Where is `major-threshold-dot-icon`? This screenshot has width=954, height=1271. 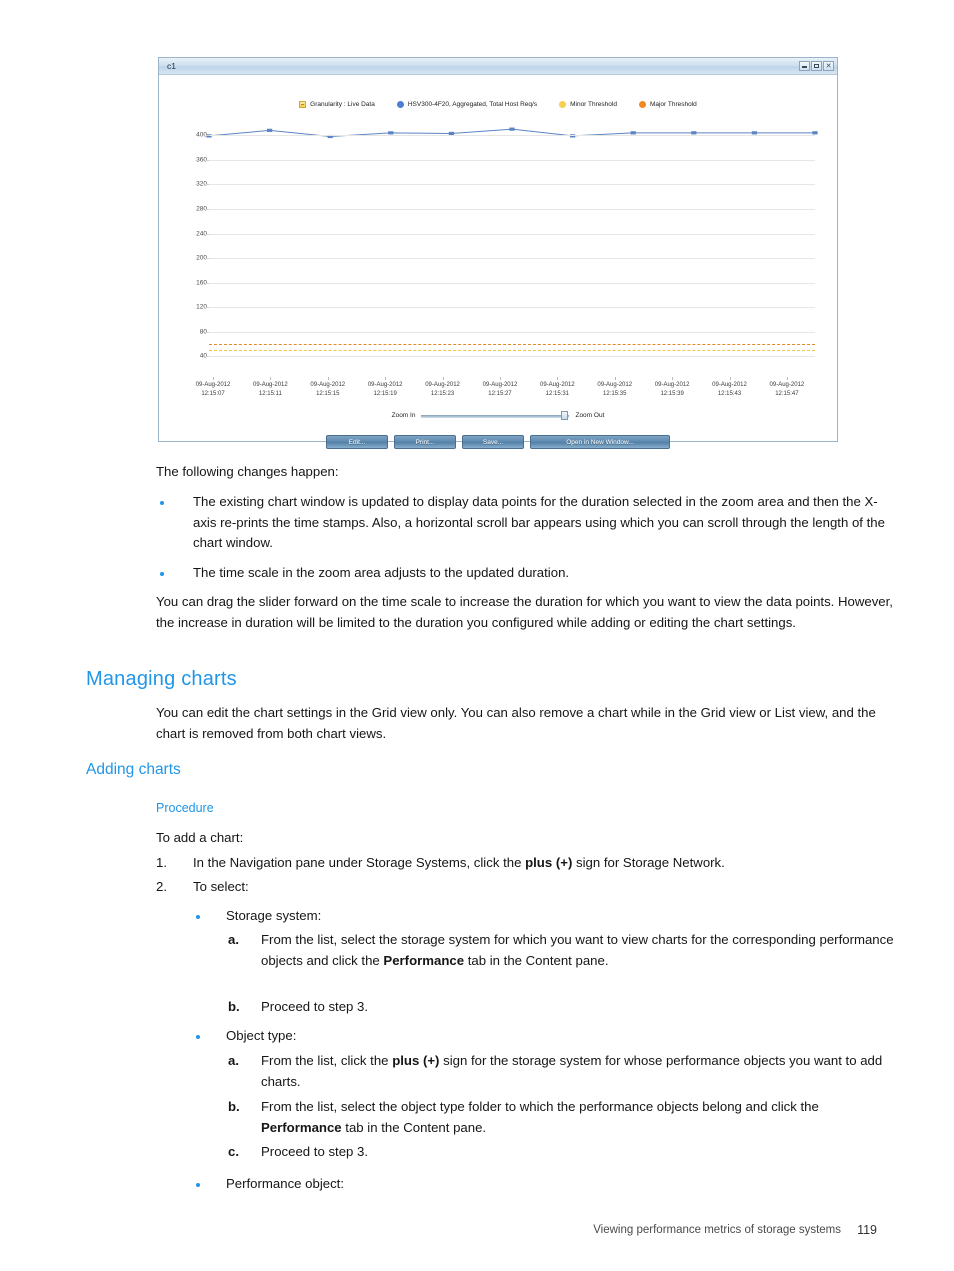
major-threshold-dot-icon is located at coordinates (642, 104).